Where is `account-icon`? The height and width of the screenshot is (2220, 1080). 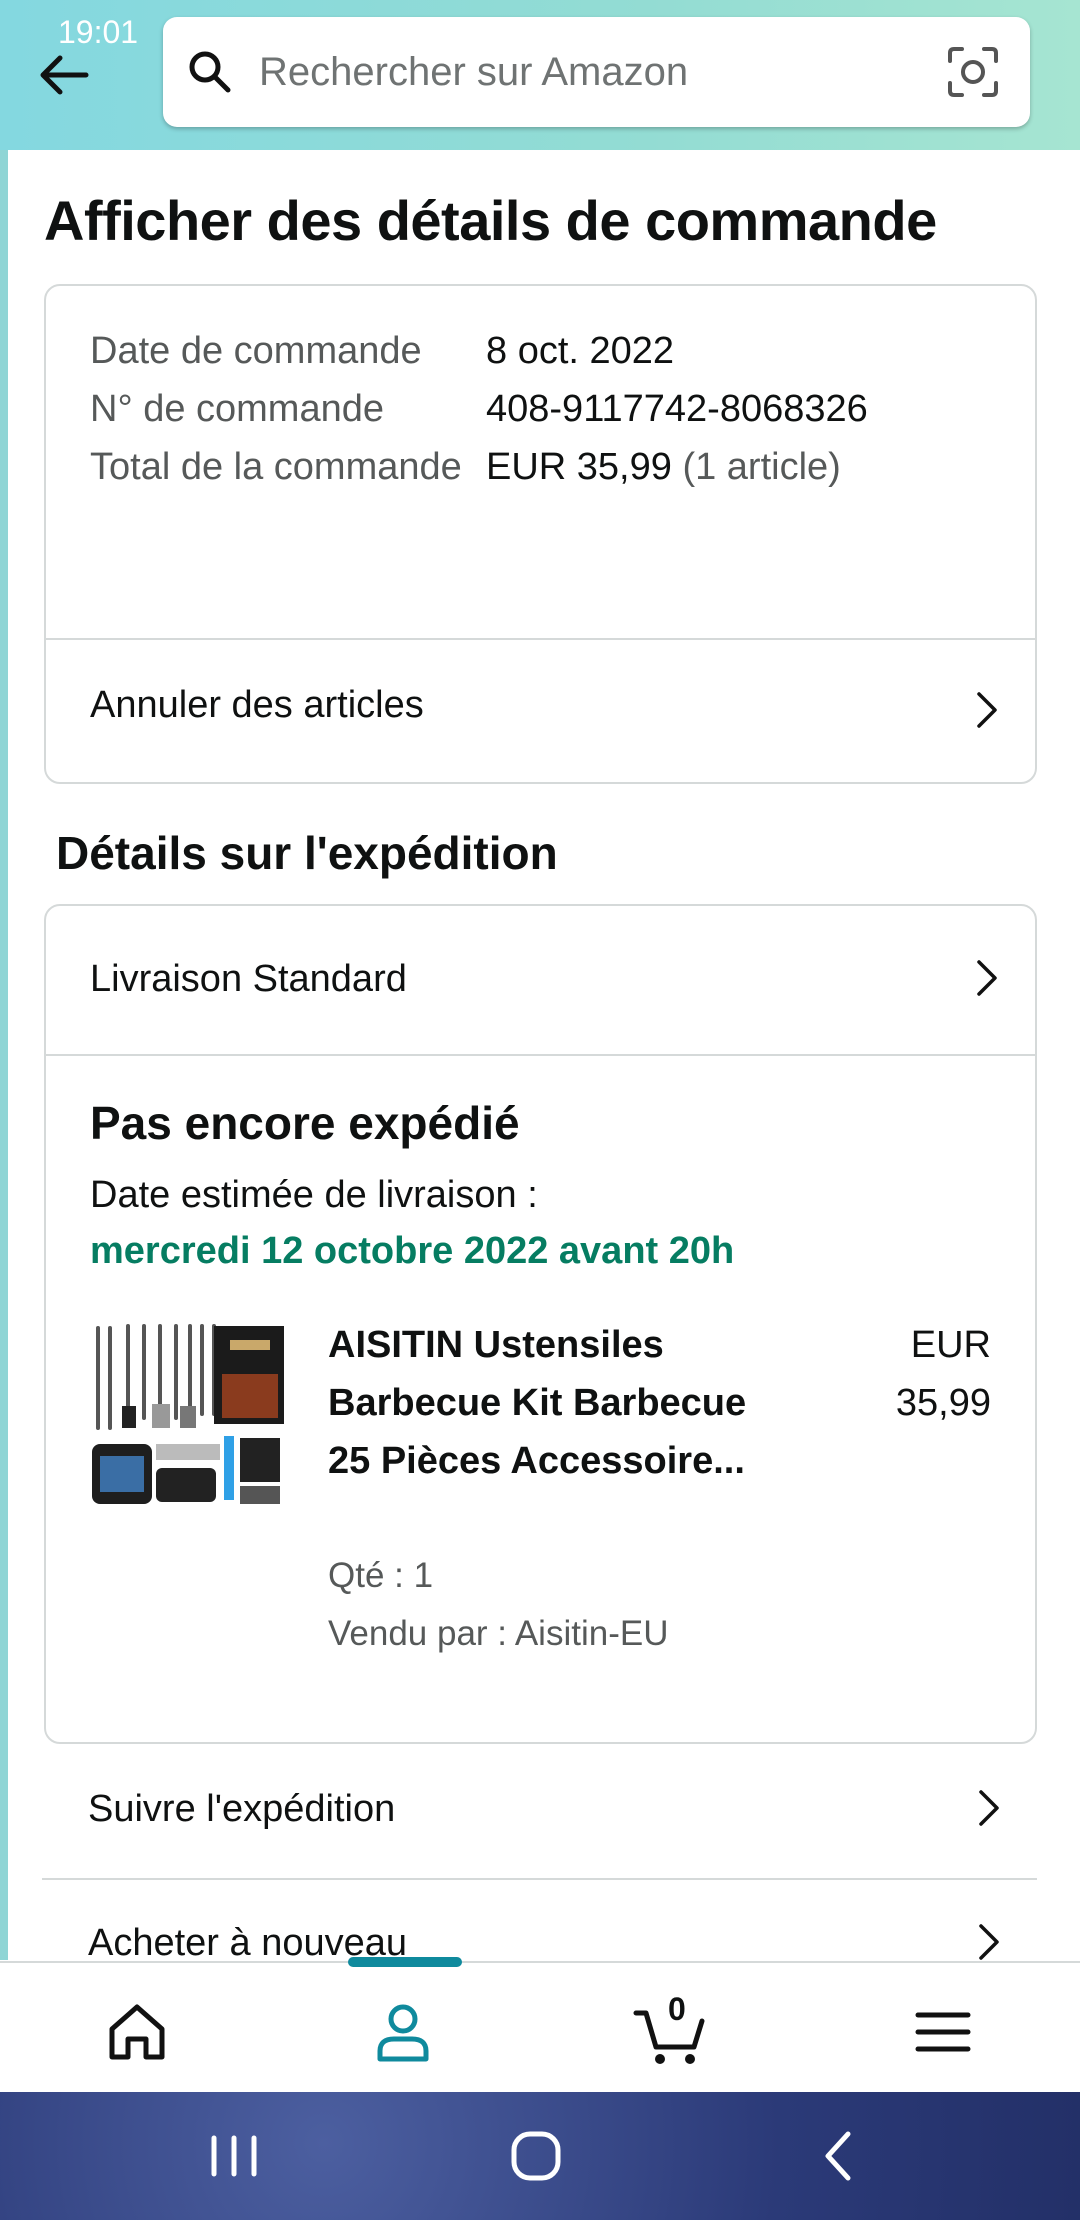
account-icon is located at coordinates (403, 2032).